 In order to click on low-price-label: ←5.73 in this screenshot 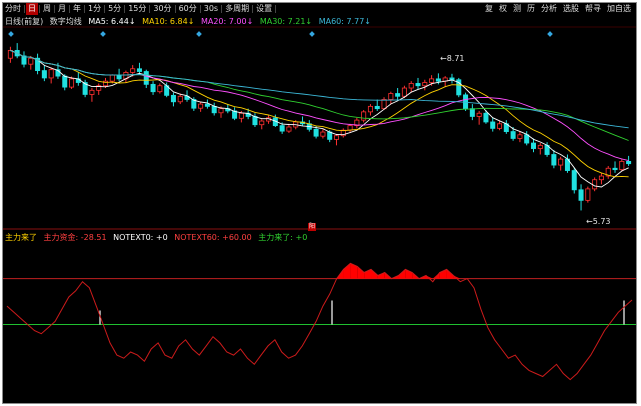, I will do `click(598, 221)`.